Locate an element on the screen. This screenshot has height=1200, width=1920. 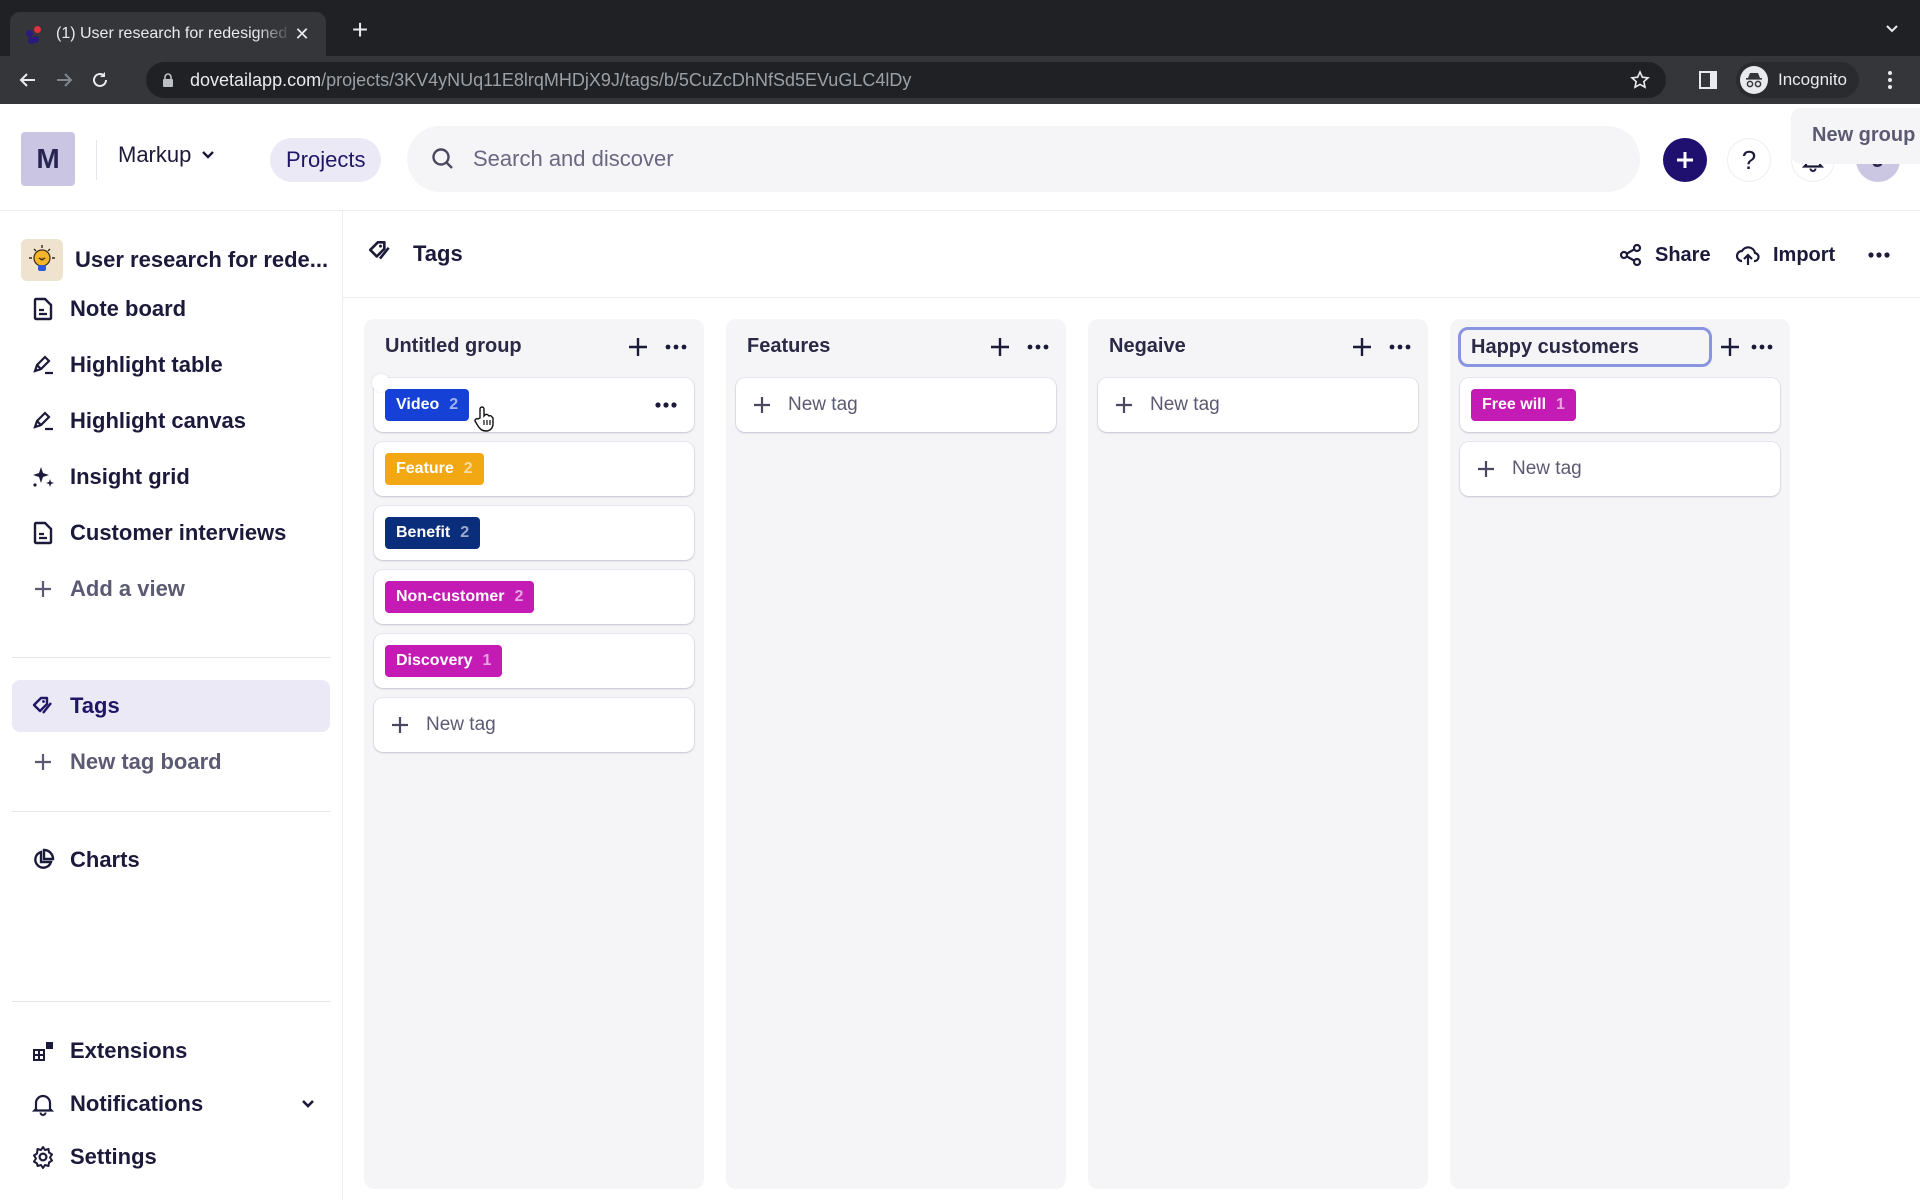
hand-cursor-icon is located at coordinates (484, 419).